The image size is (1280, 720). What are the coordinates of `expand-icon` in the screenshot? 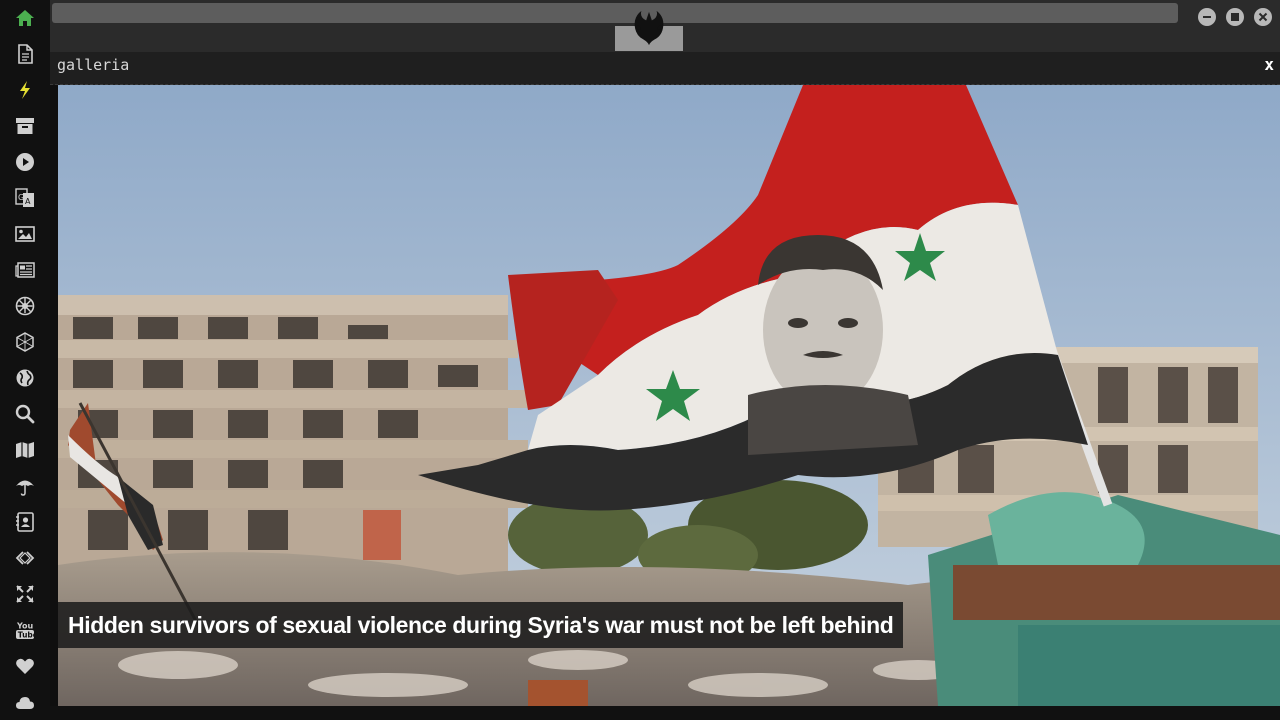 It's located at (25, 594).